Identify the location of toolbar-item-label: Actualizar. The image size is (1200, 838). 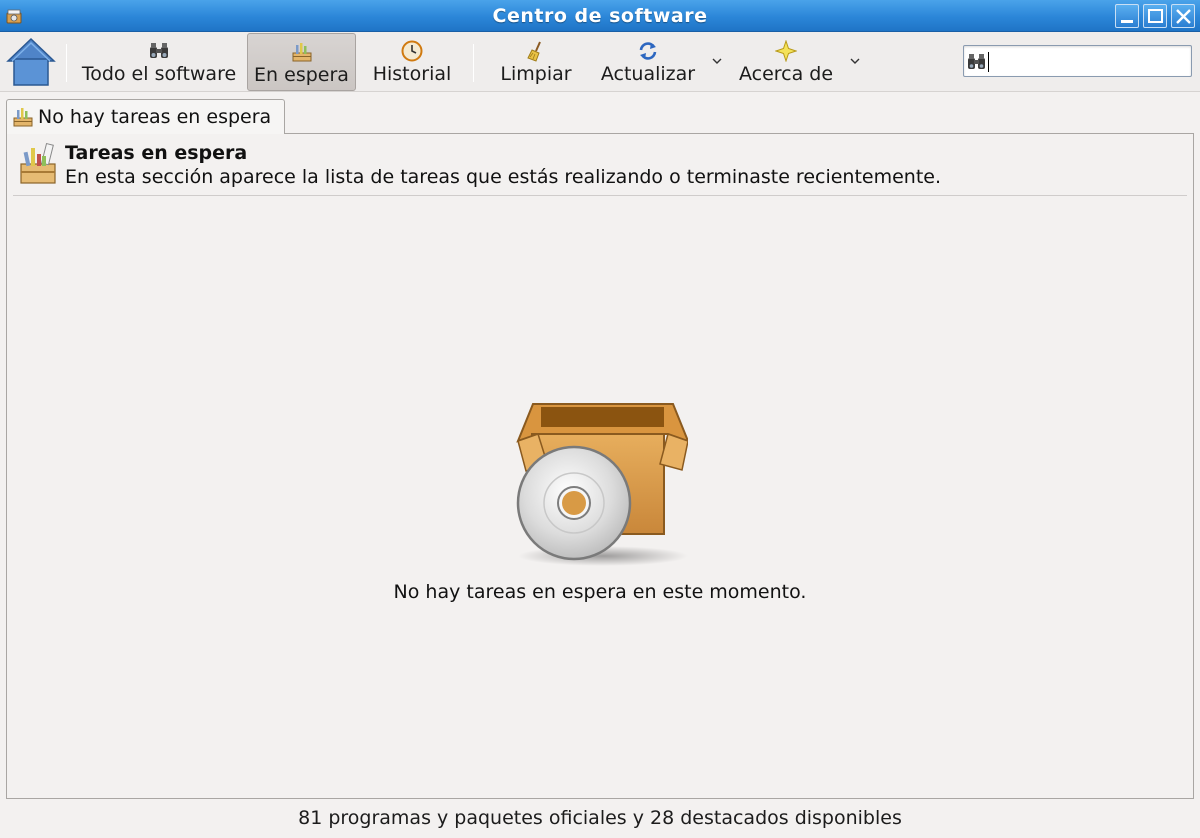
(648, 74).